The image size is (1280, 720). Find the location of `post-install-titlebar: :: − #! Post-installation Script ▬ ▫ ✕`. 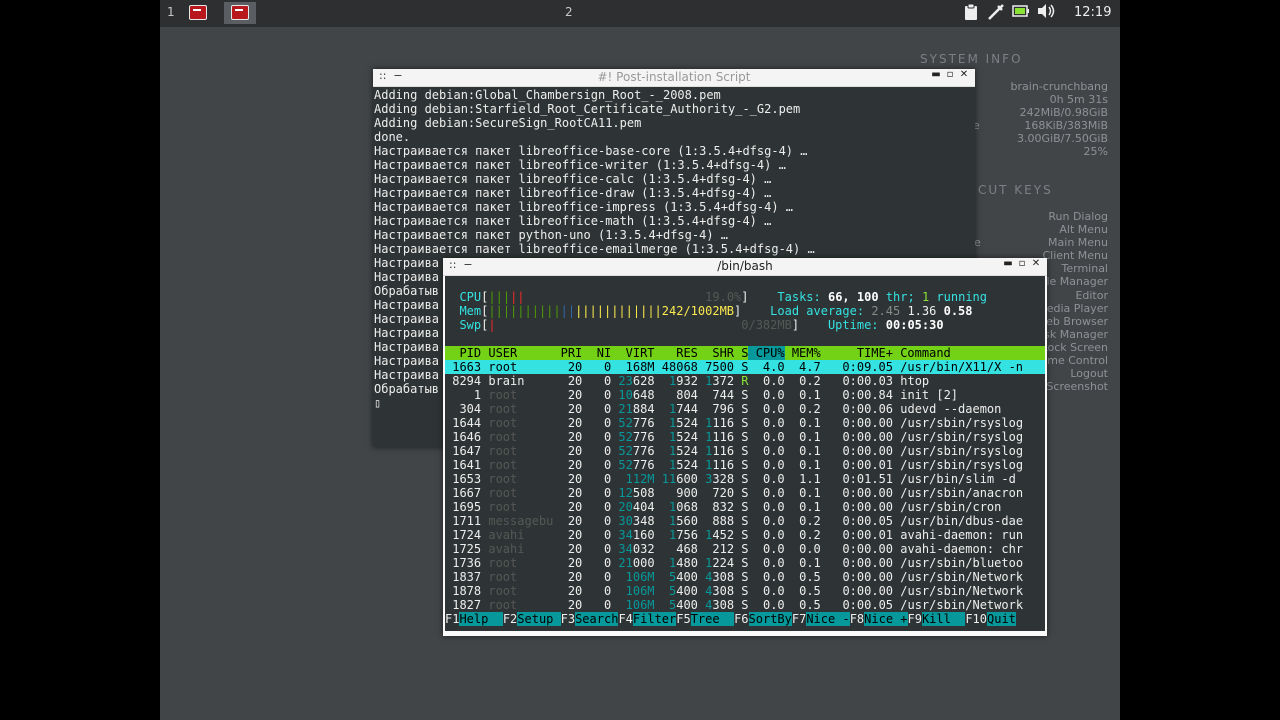

post-install-titlebar: :: − #! Post-installation Script ▬ ▫ ✕ is located at coordinates (674, 78).